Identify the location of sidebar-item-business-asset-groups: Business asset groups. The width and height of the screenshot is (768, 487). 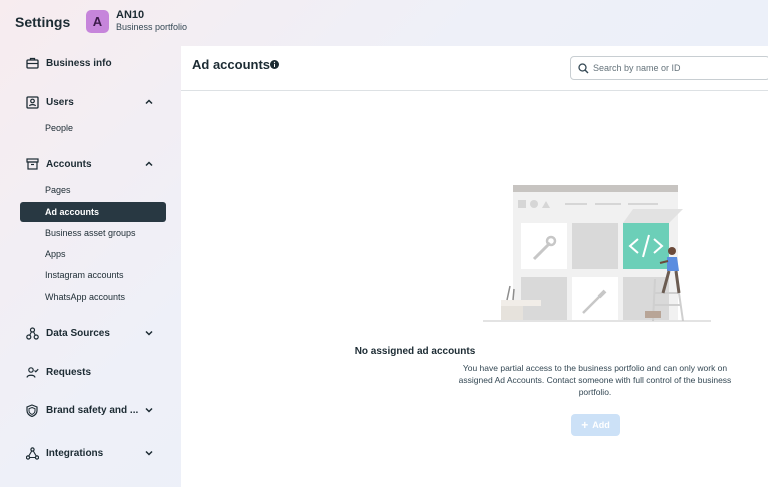
(93, 233).